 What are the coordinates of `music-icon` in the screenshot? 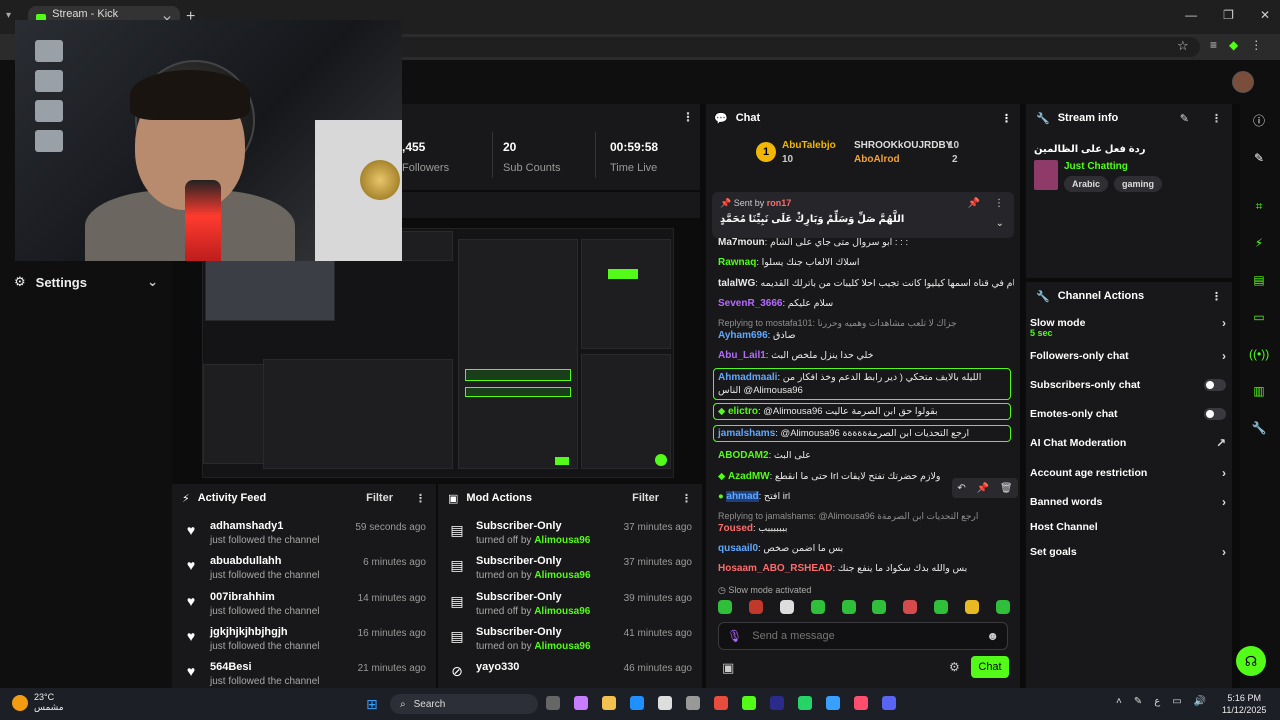 It's located at (861, 703).